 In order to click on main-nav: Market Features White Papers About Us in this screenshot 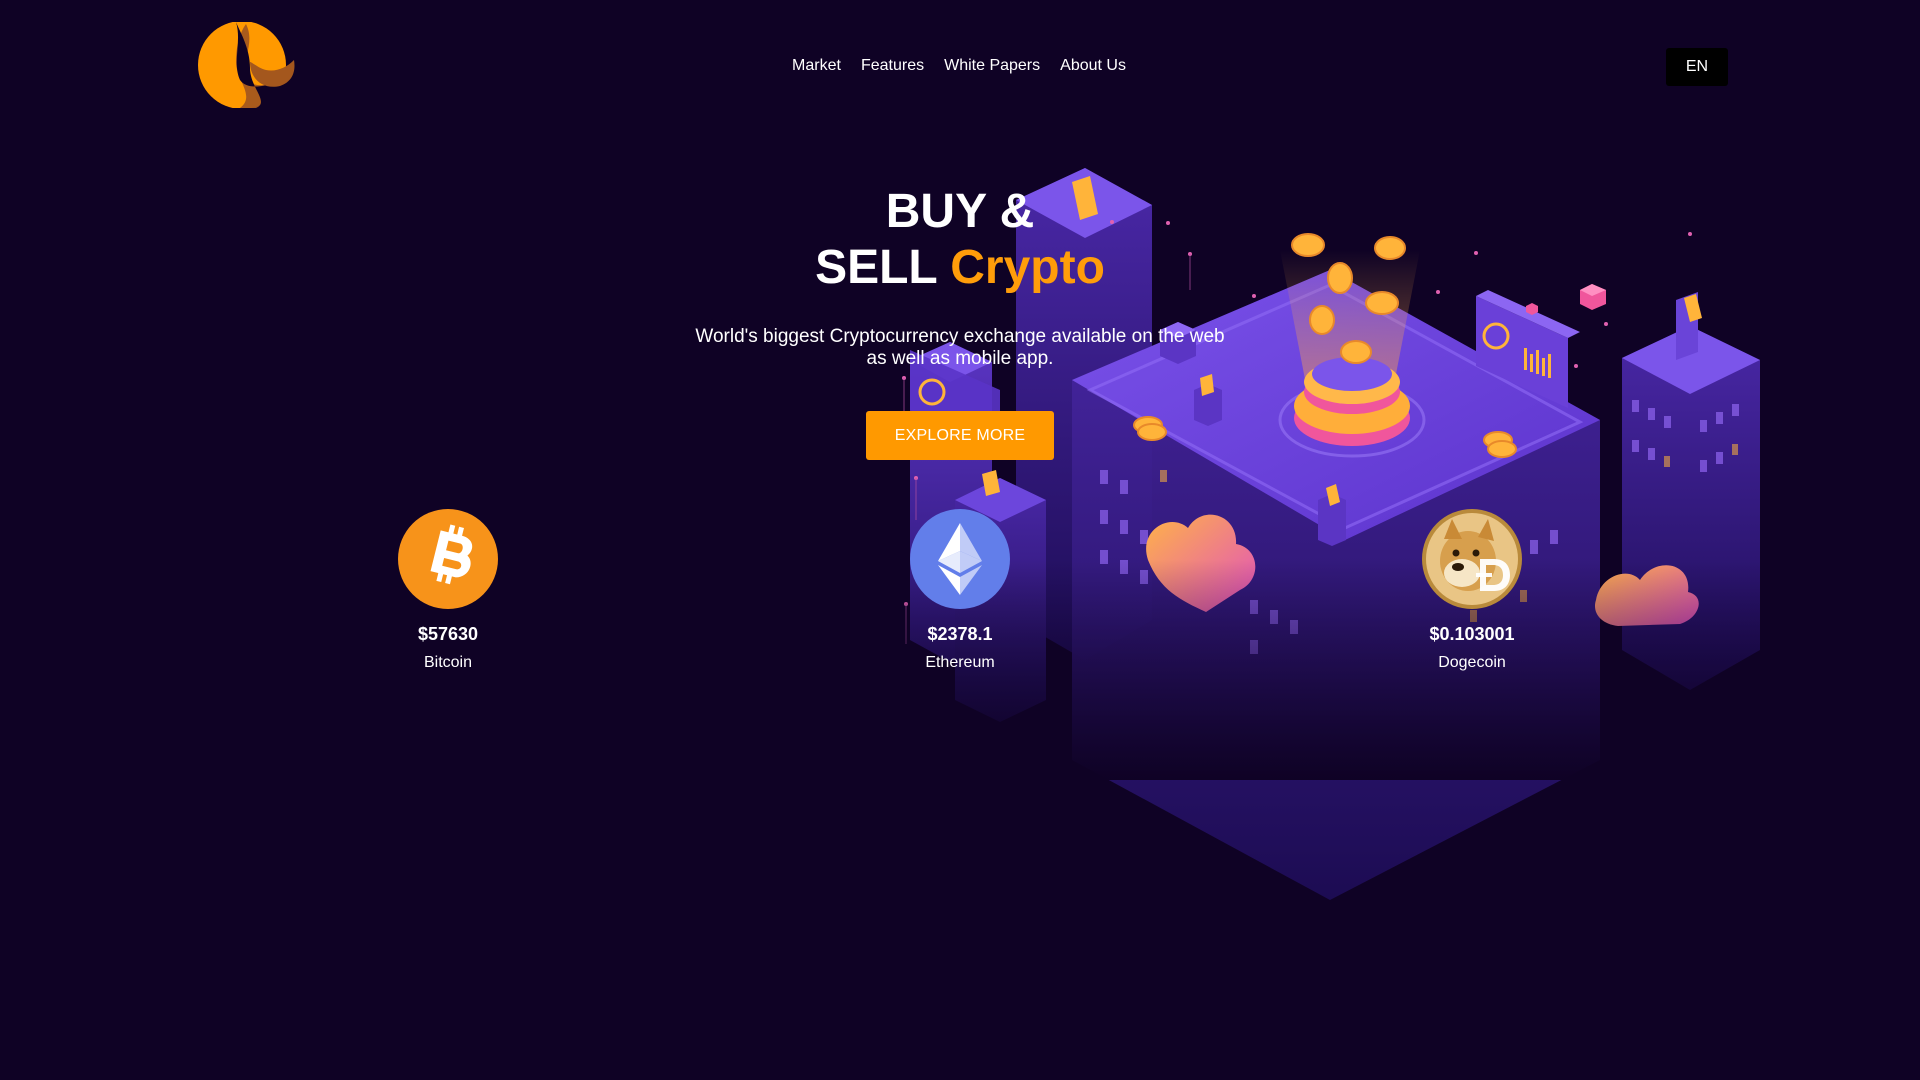, I will do `click(960, 66)`.